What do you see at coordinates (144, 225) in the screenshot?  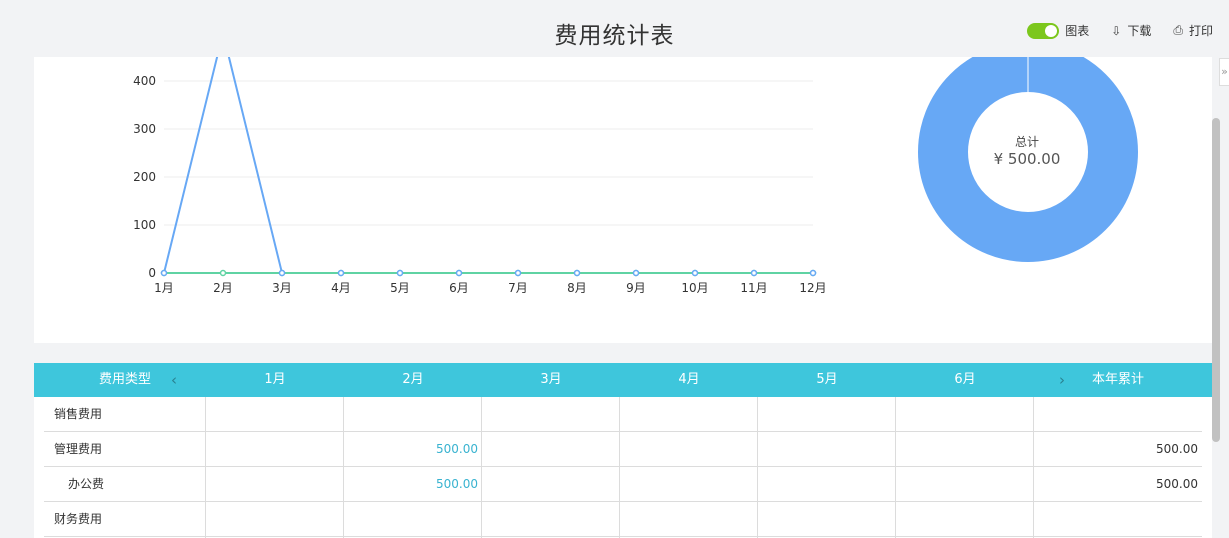 I see `y-tick-label: 100` at bounding box center [144, 225].